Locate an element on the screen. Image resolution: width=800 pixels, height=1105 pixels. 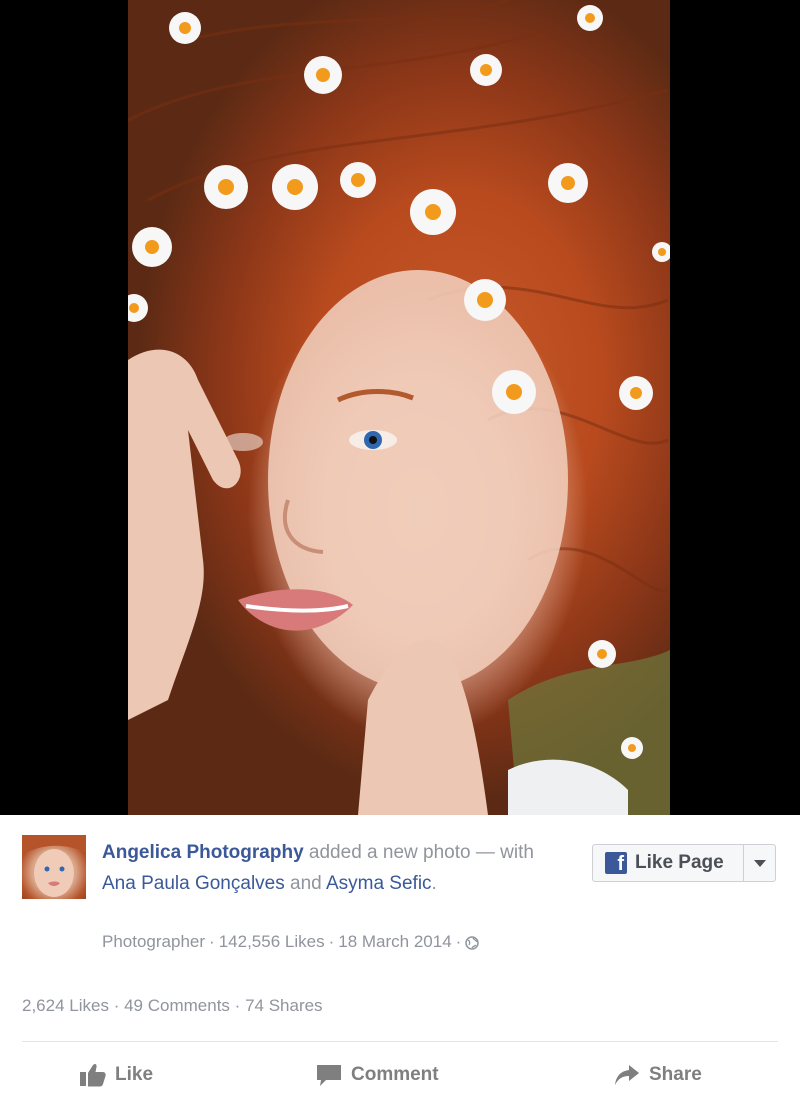
comment-label: Comment is located at coordinates (395, 1074).